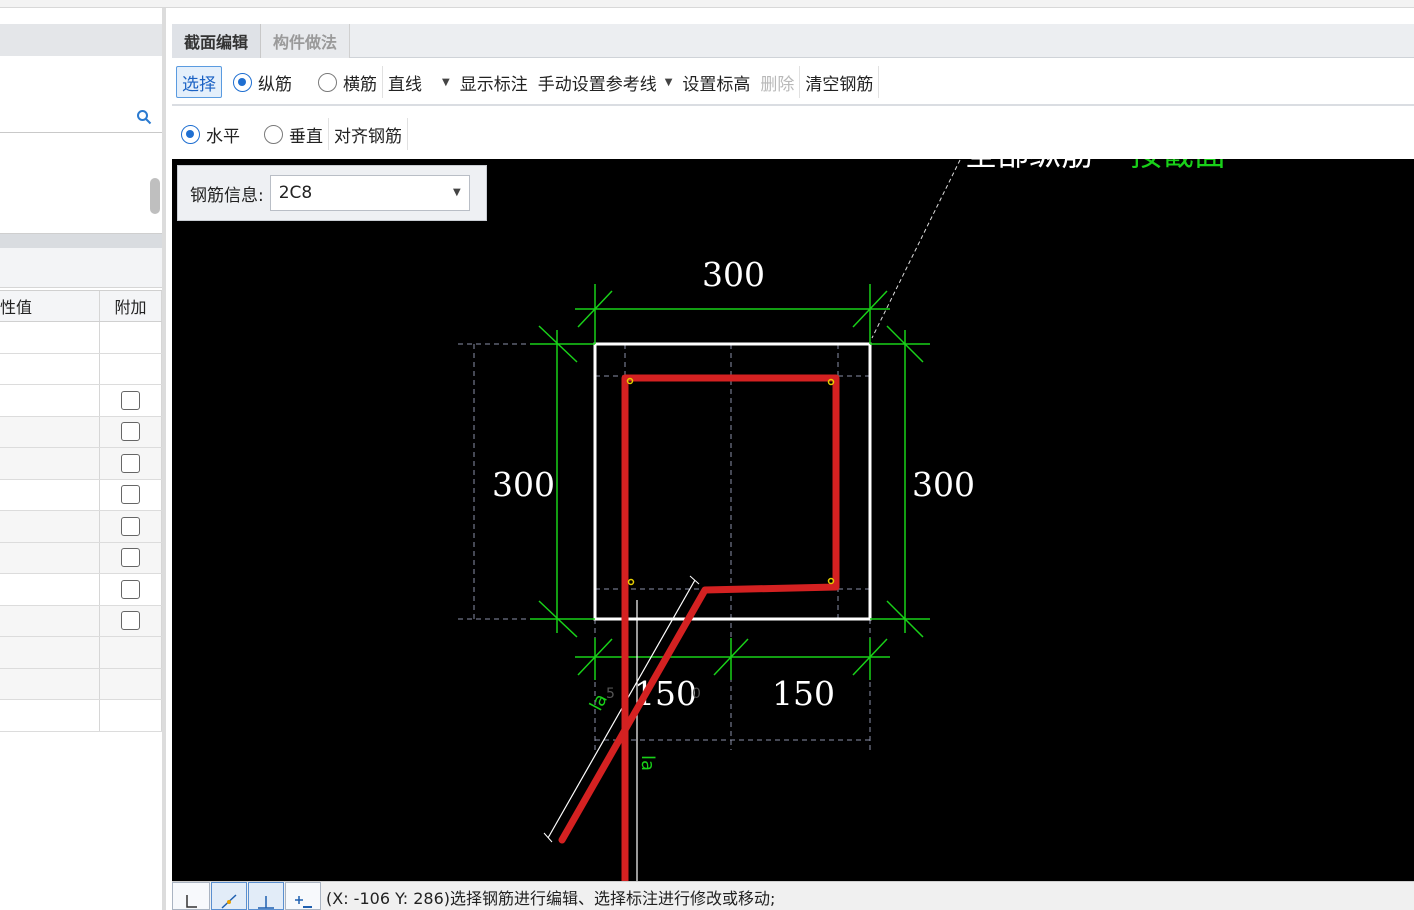 The height and width of the screenshot is (910, 1414). What do you see at coordinates (369, 193) in the screenshot?
I see `rebar-info-select: 2C8 ▼` at bounding box center [369, 193].